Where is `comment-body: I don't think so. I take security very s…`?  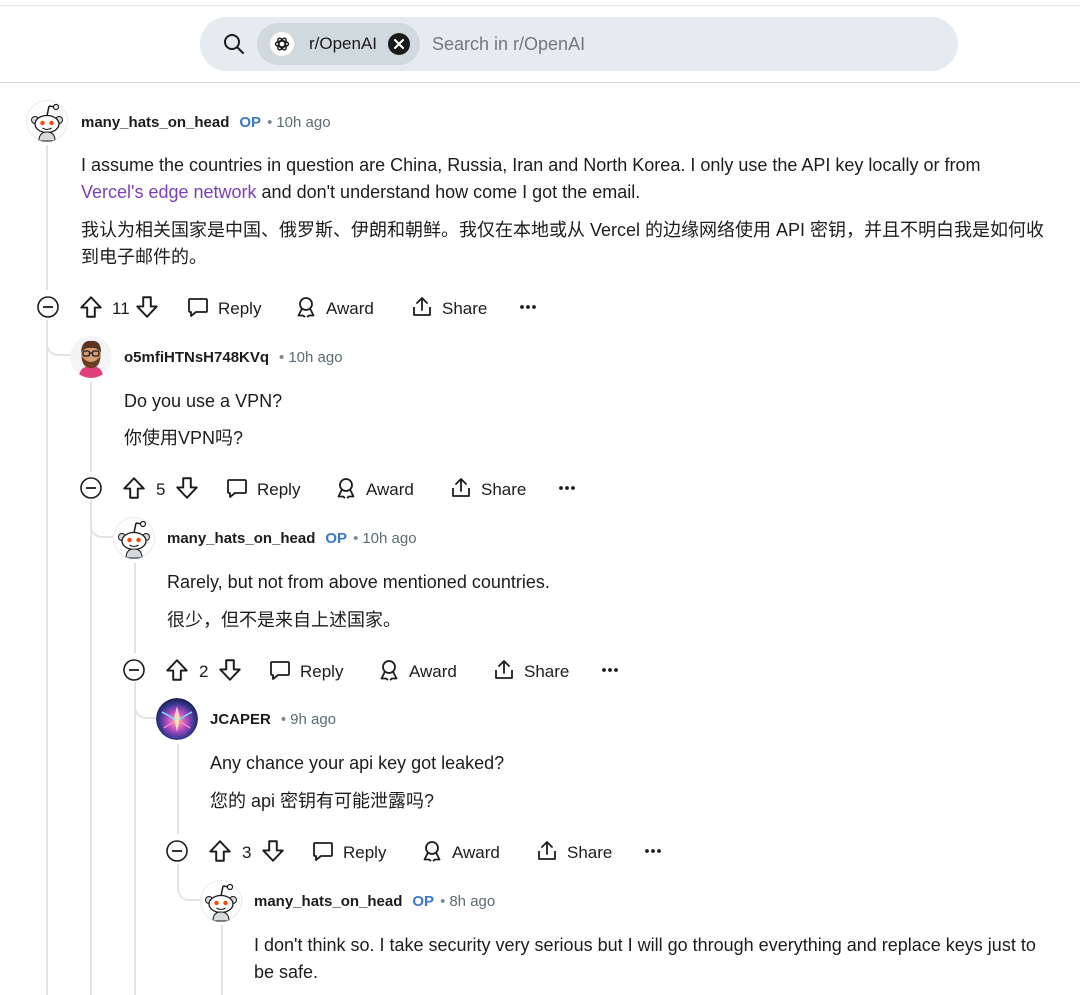
comment-body: I don't think so. I take security very s… is located at coordinates (649, 959).